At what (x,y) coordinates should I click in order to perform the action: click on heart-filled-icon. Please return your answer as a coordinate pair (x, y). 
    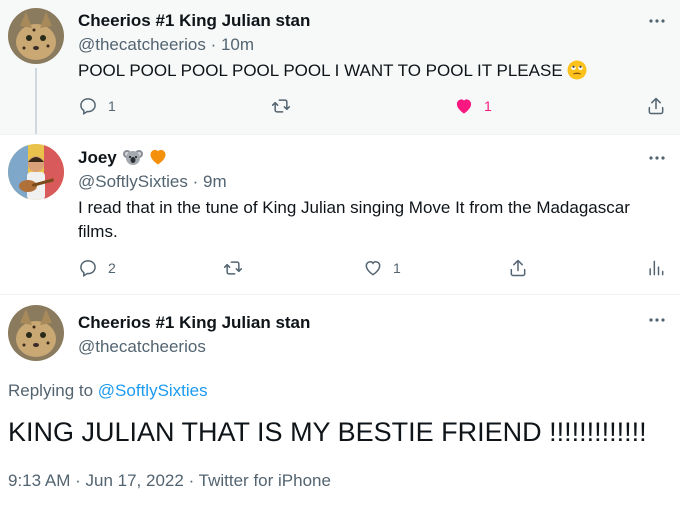
    Looking at the image, I should click on (464, 106).